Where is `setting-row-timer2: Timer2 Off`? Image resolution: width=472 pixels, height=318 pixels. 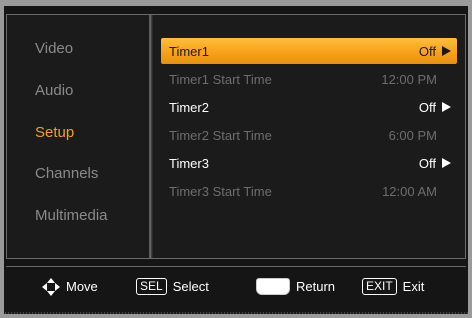
setting-row-timer2: Timer2 Off is located at coordinates (309, 107).